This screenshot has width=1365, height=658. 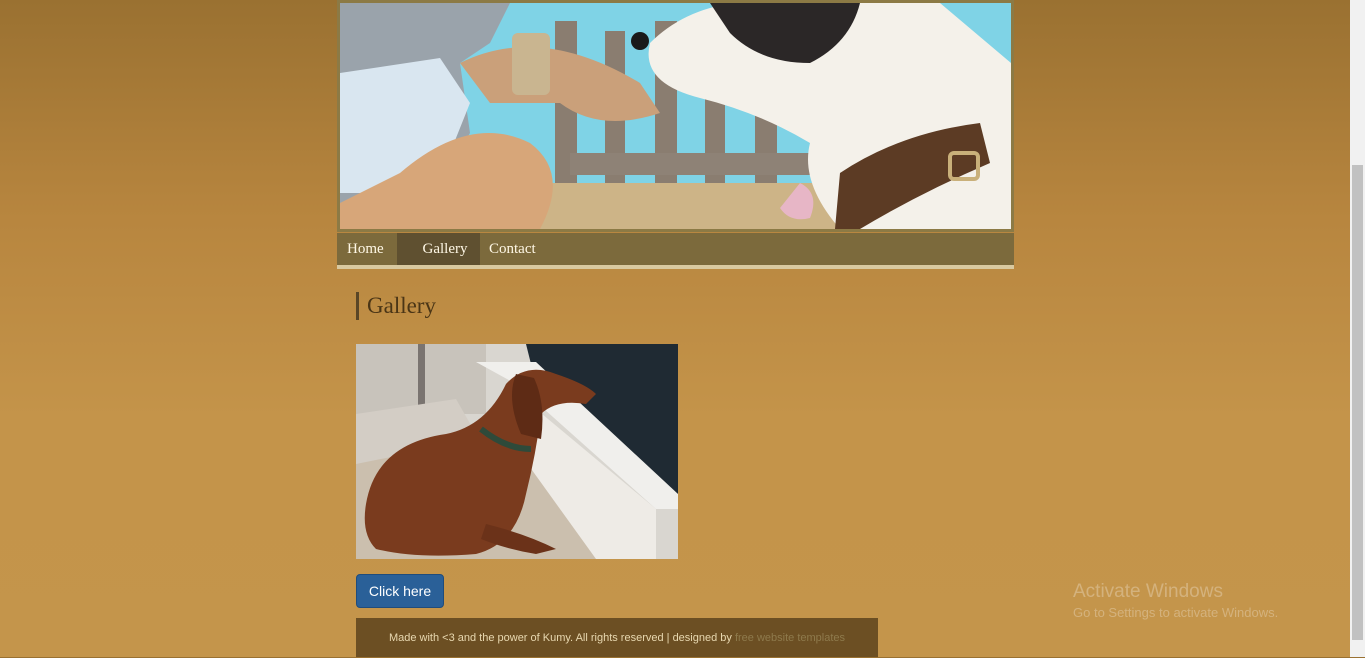 What do you see at coordinates (1357, 402) in the screenshot?
I see `scrollbar-thumb` at bounding box center [1357, 402].